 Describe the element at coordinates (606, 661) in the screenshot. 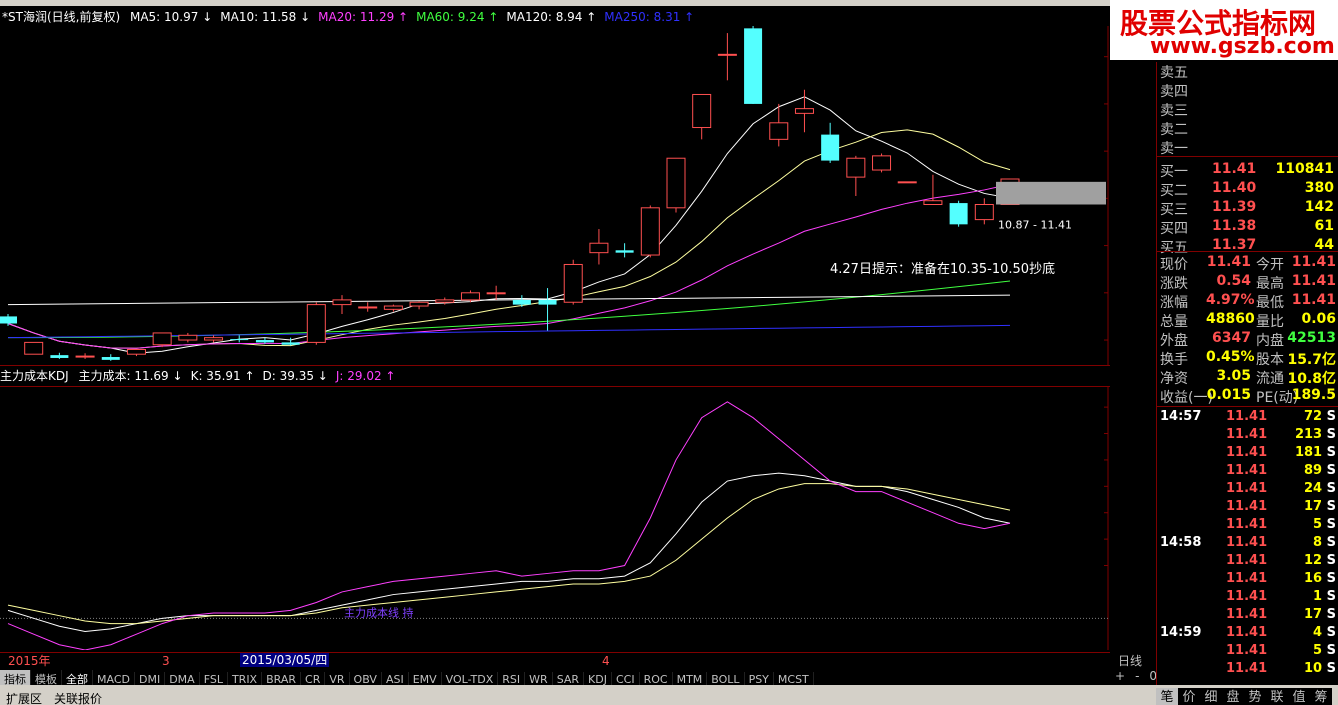

I see `axis-month-4: 4` at that location.